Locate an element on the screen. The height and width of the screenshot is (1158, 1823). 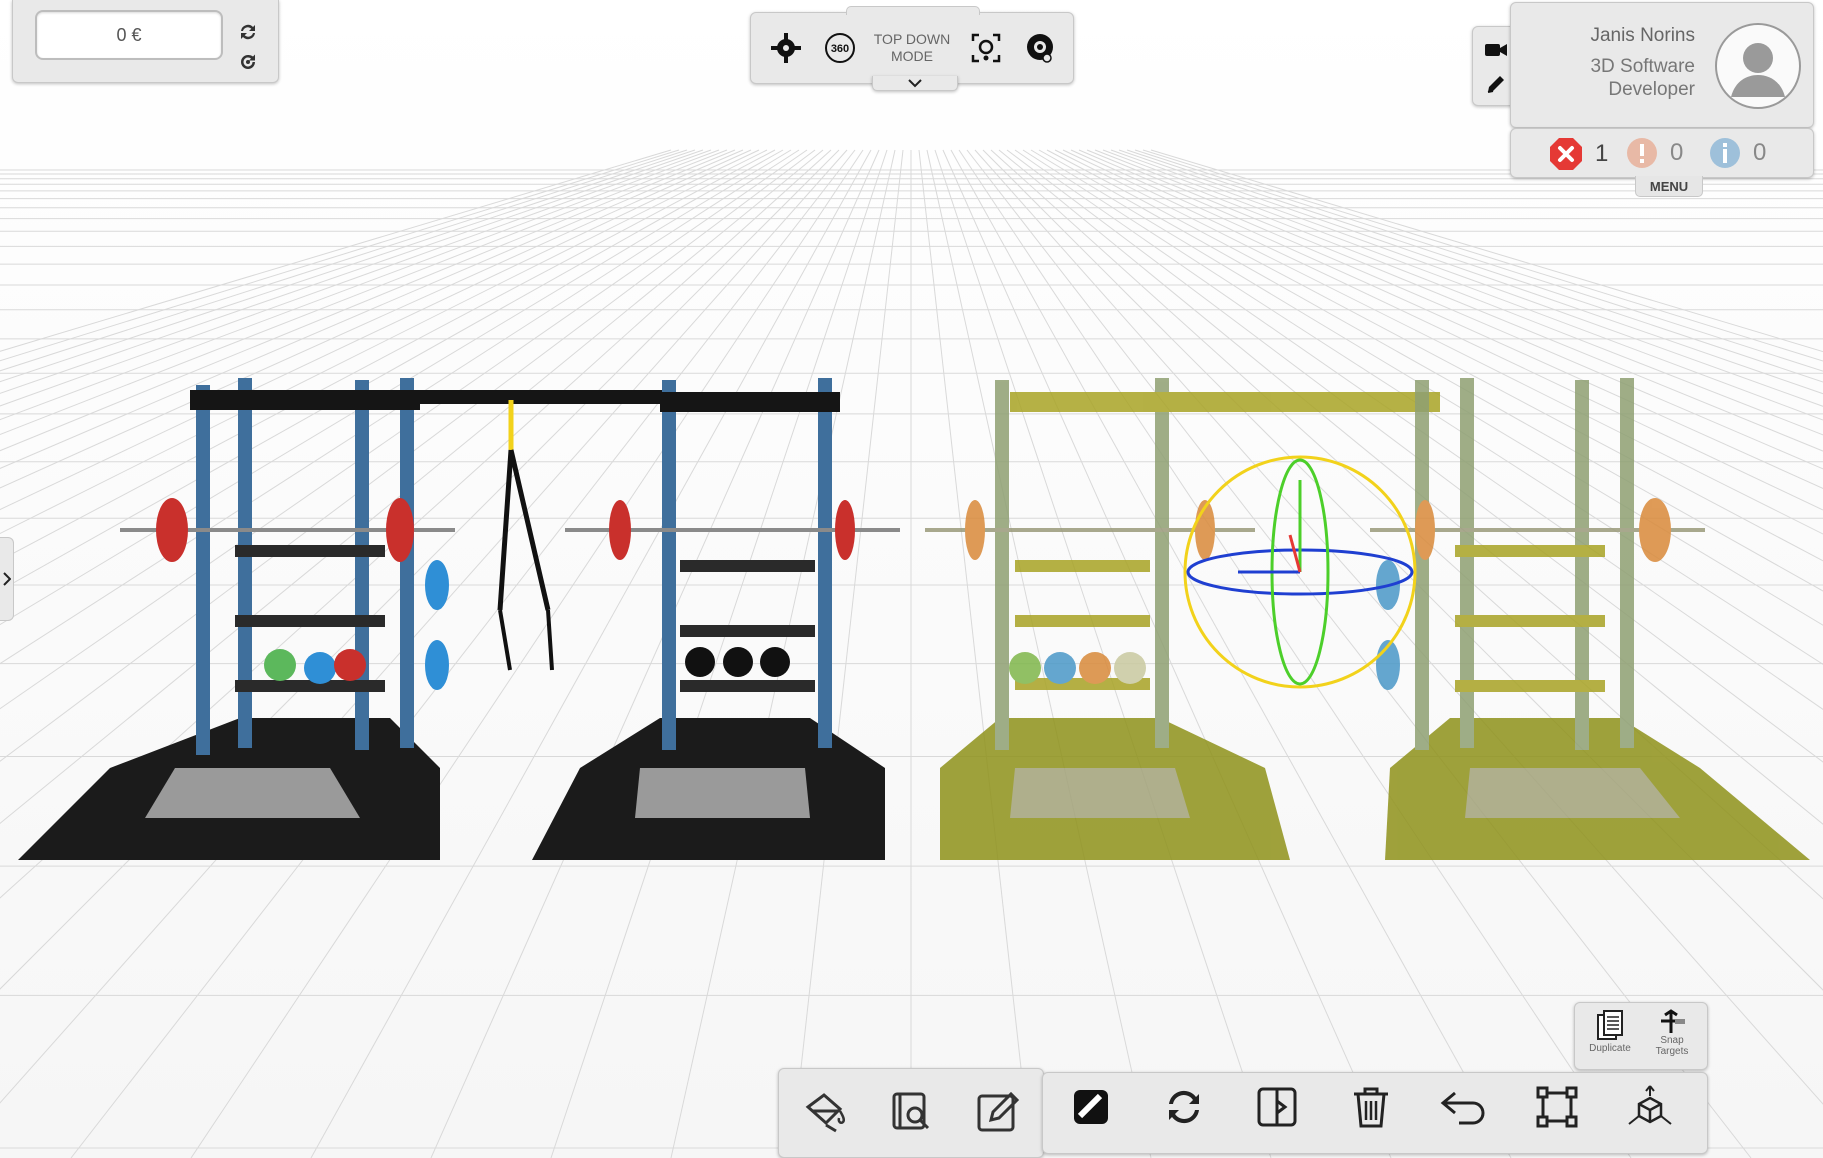
duplicate-label: Duplicate is located at coordinates (1610, 1048).